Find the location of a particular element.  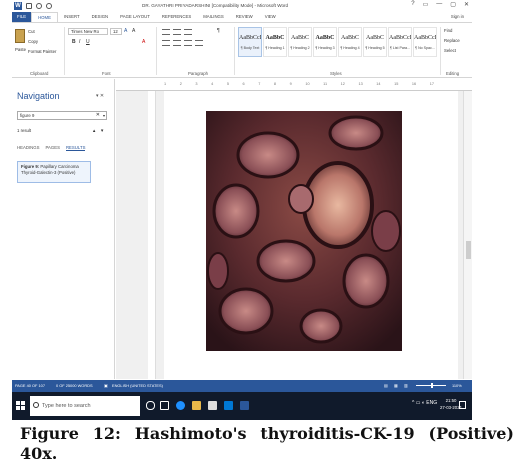

align-left-icon is located at coordinates (166, 43).